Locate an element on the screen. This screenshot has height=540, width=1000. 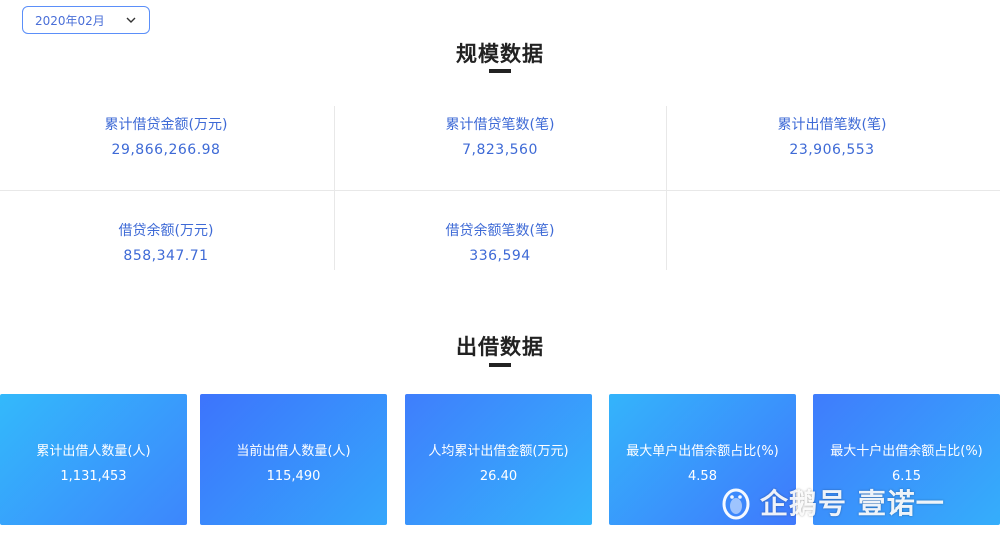
card-label: 最大单户出借余额占比(%) is located at coordinates (702, 451).